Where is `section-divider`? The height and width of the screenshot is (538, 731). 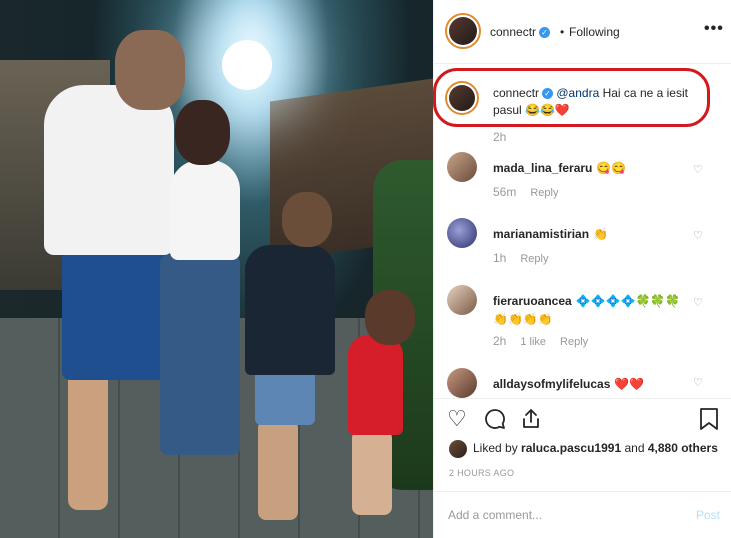 section-divider is located at coordinates (582, 398).